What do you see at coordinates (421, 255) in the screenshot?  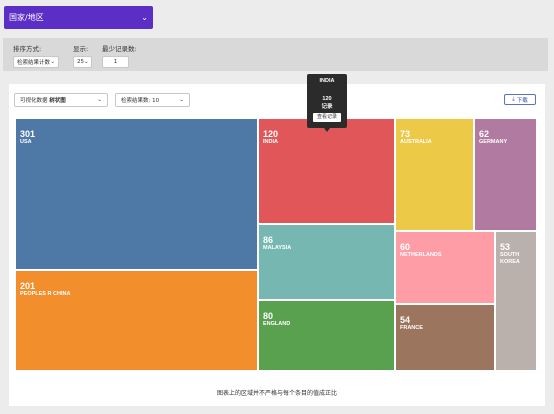 I see `tile-label: NETHERLANDS` at bounding box center [421, 255].